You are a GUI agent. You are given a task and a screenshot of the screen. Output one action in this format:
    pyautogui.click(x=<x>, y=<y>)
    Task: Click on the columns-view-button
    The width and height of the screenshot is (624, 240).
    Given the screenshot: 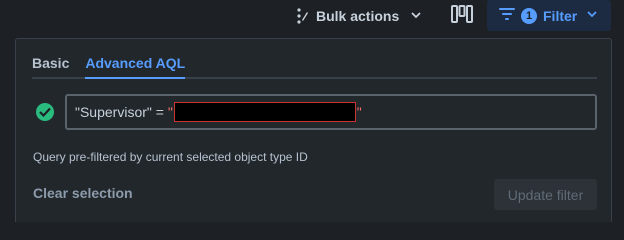 What is the action you would take?
    pyautogui.click(x=462, y=16)
    